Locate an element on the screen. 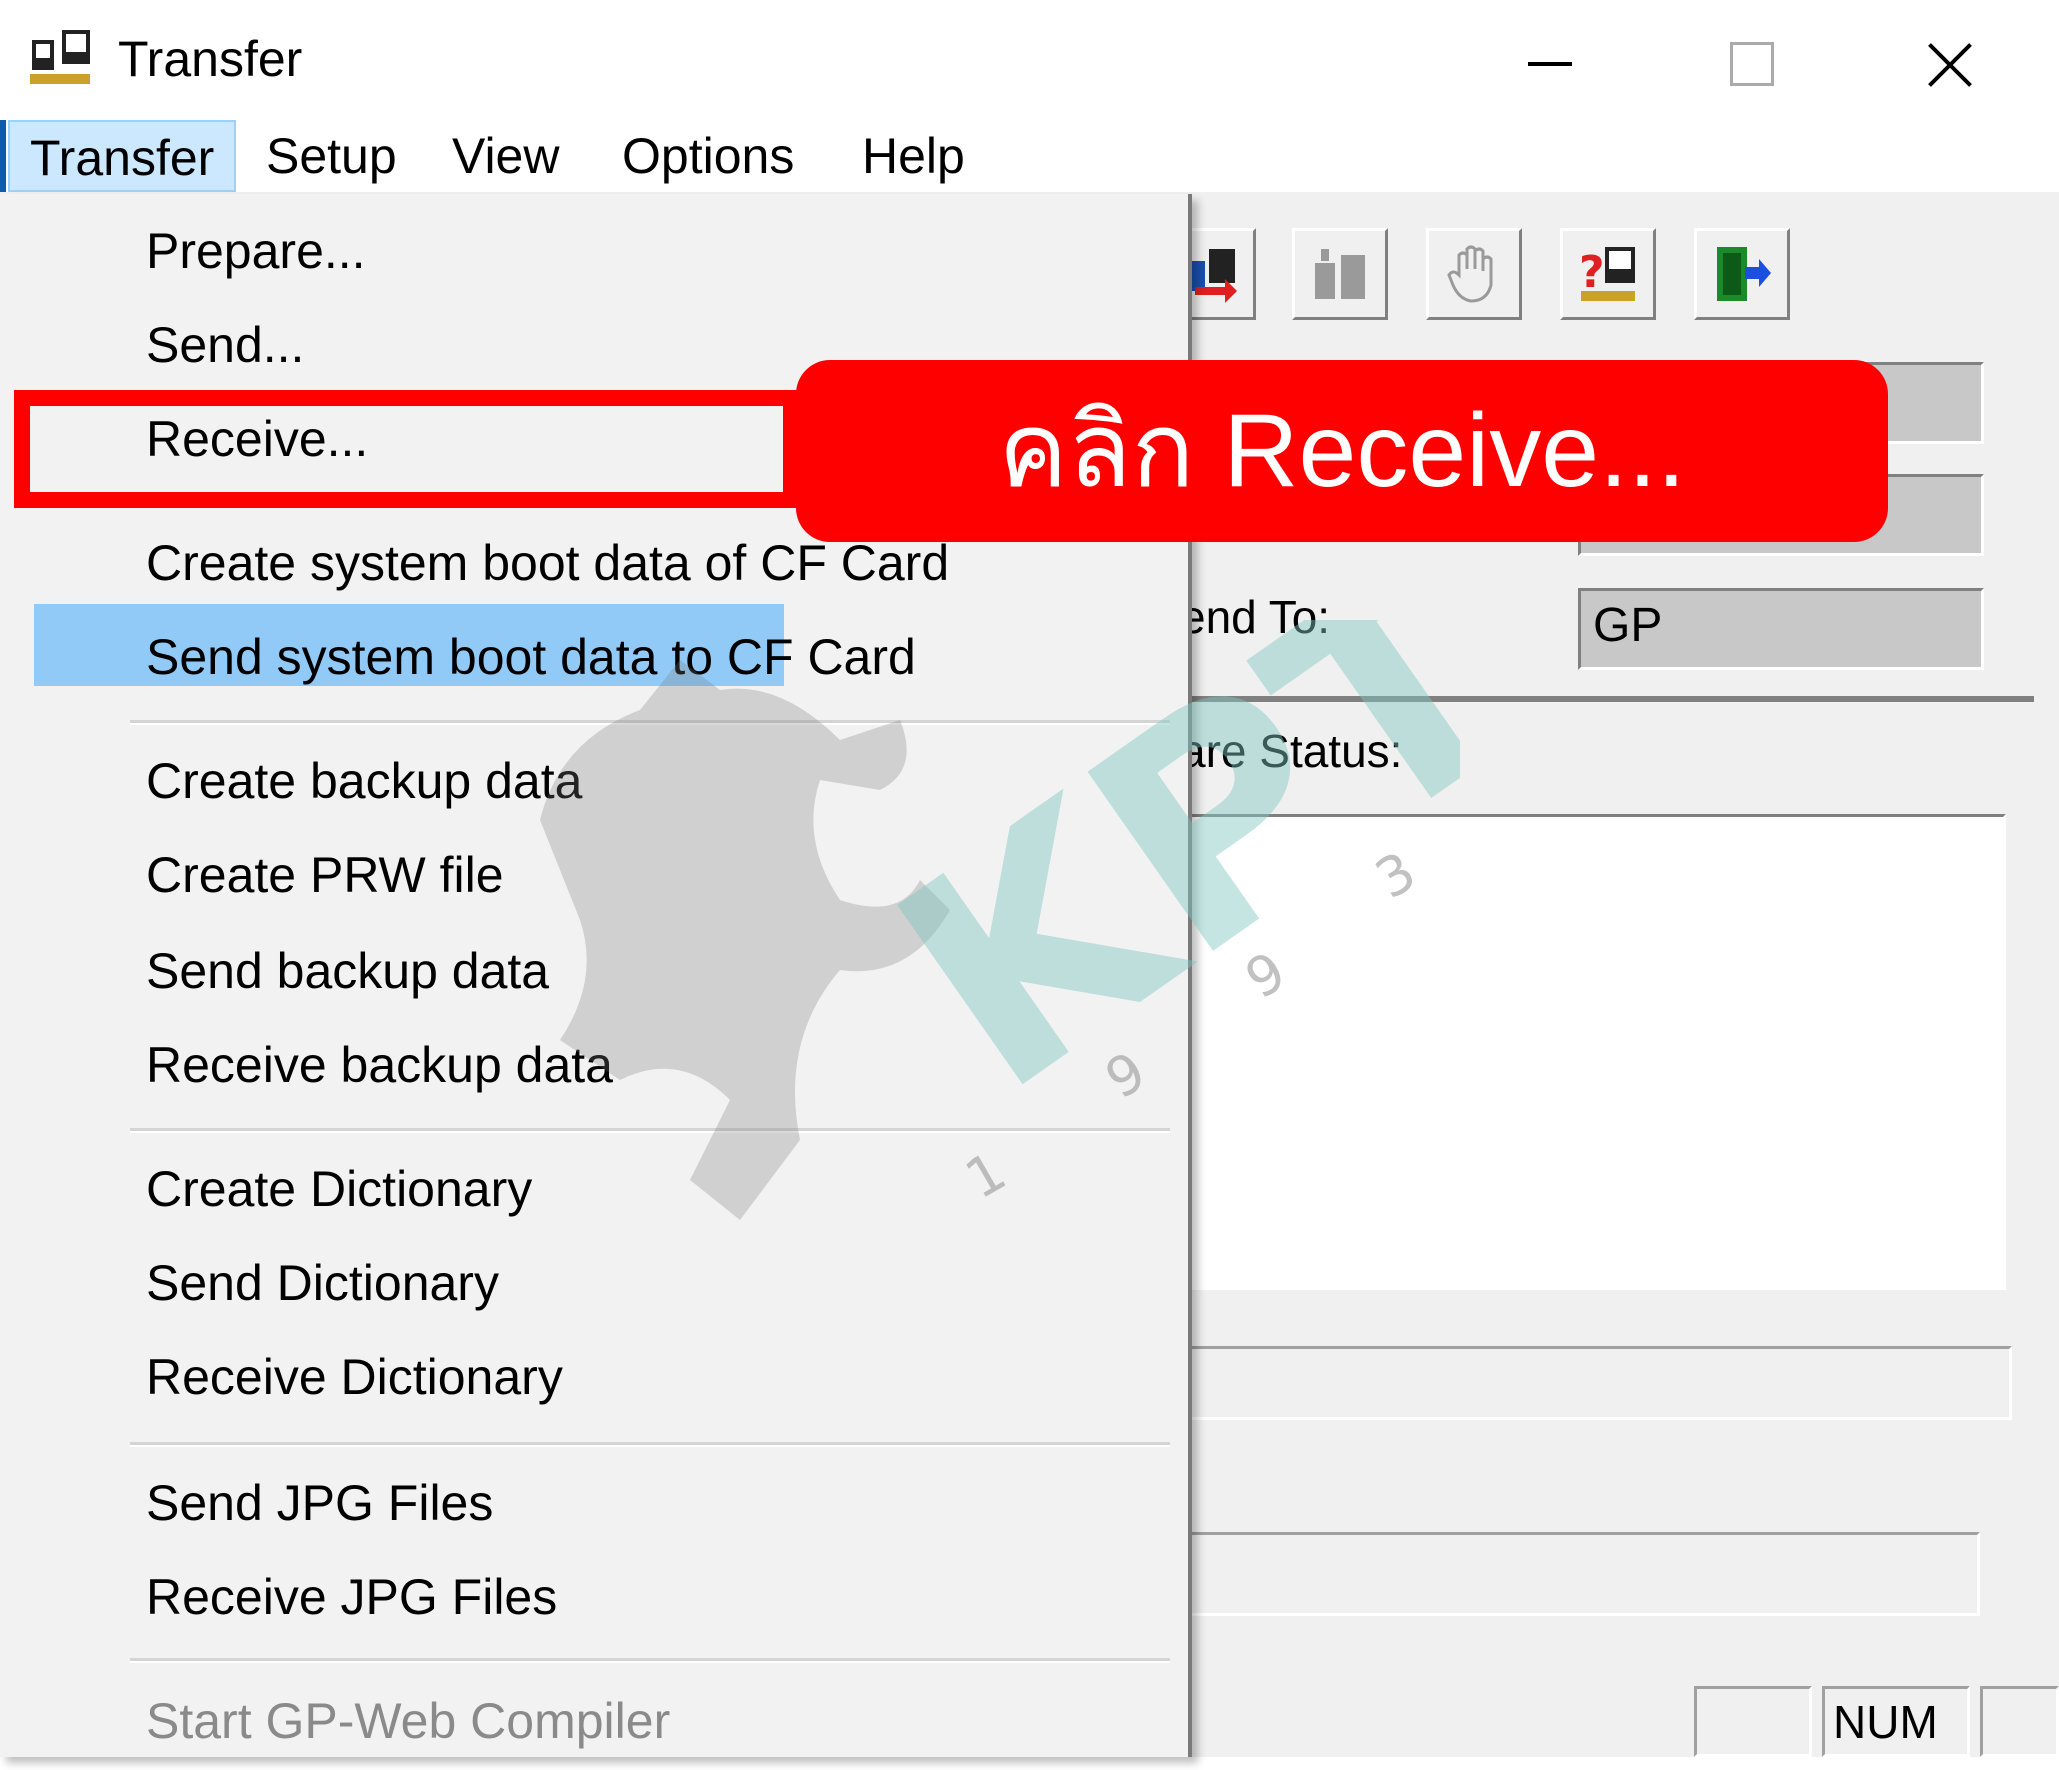 The image size is (2059, 1770). close-button is located at coordinates (1950, 63).